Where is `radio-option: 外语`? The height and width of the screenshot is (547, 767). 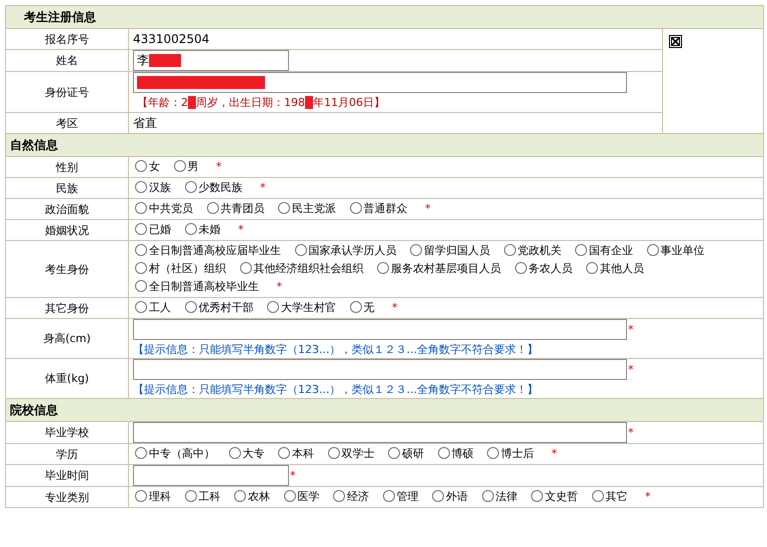
radio-option: 外语 is located at coordinates (449, 496).